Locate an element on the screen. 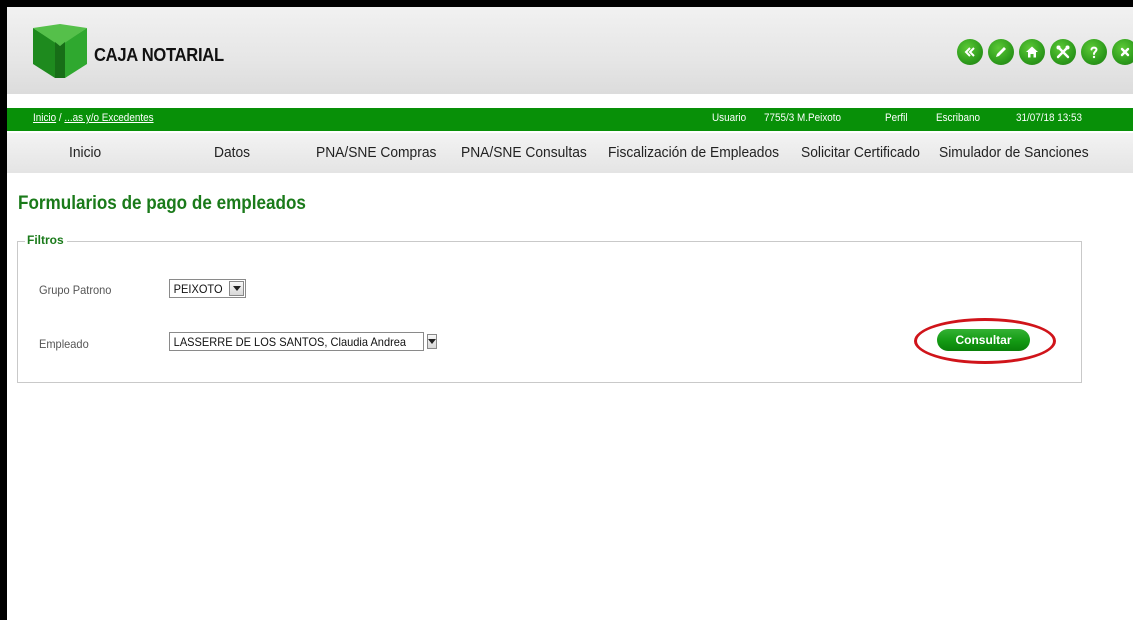 The height and width of the screenshot is (620, 1133). window-frame-left is located at coordinates (3, 310).